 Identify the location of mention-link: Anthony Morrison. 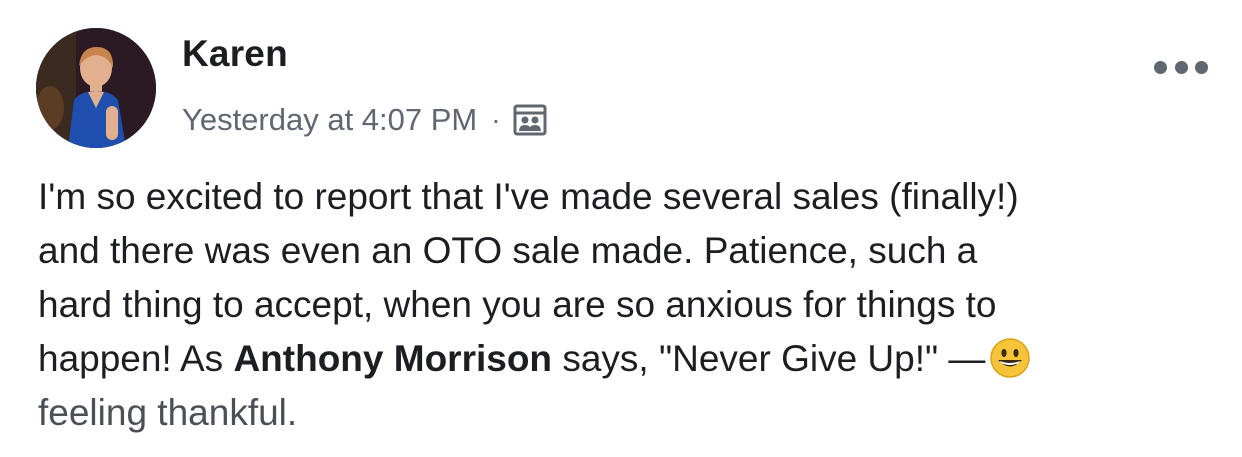
(392, 358).